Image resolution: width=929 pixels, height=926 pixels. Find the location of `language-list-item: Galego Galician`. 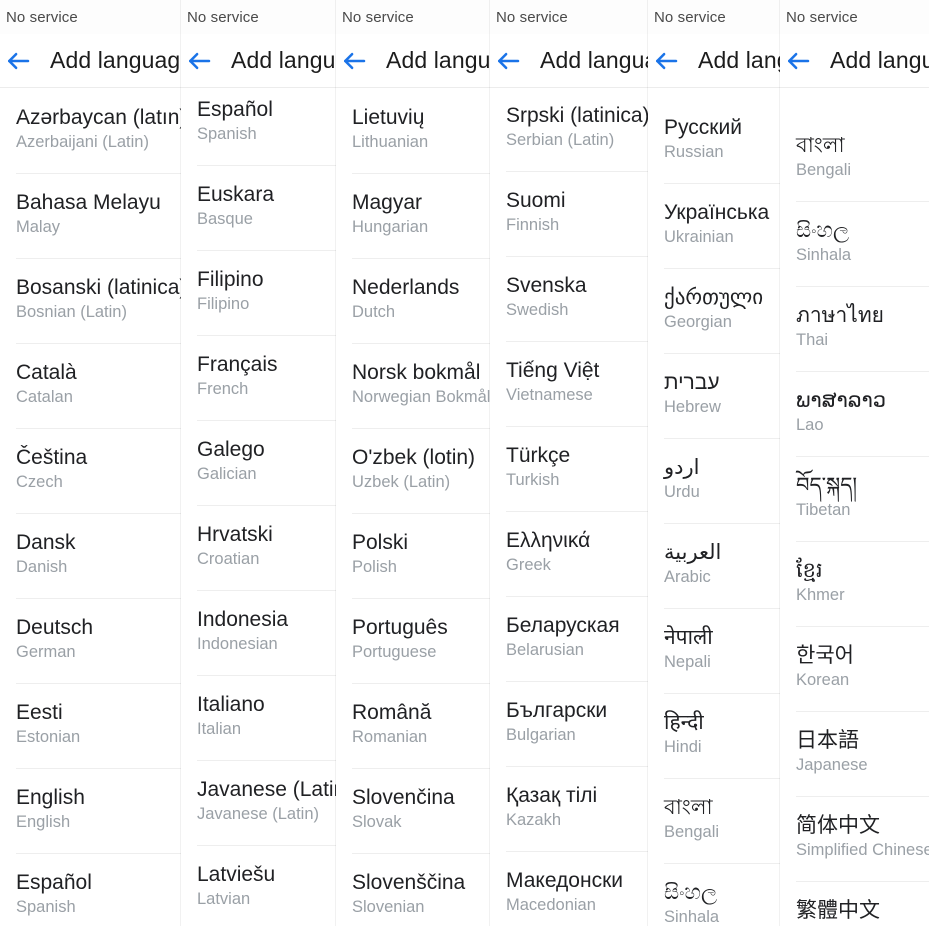

language-list-item: Galego Galician is located at coordinates (258, 463).